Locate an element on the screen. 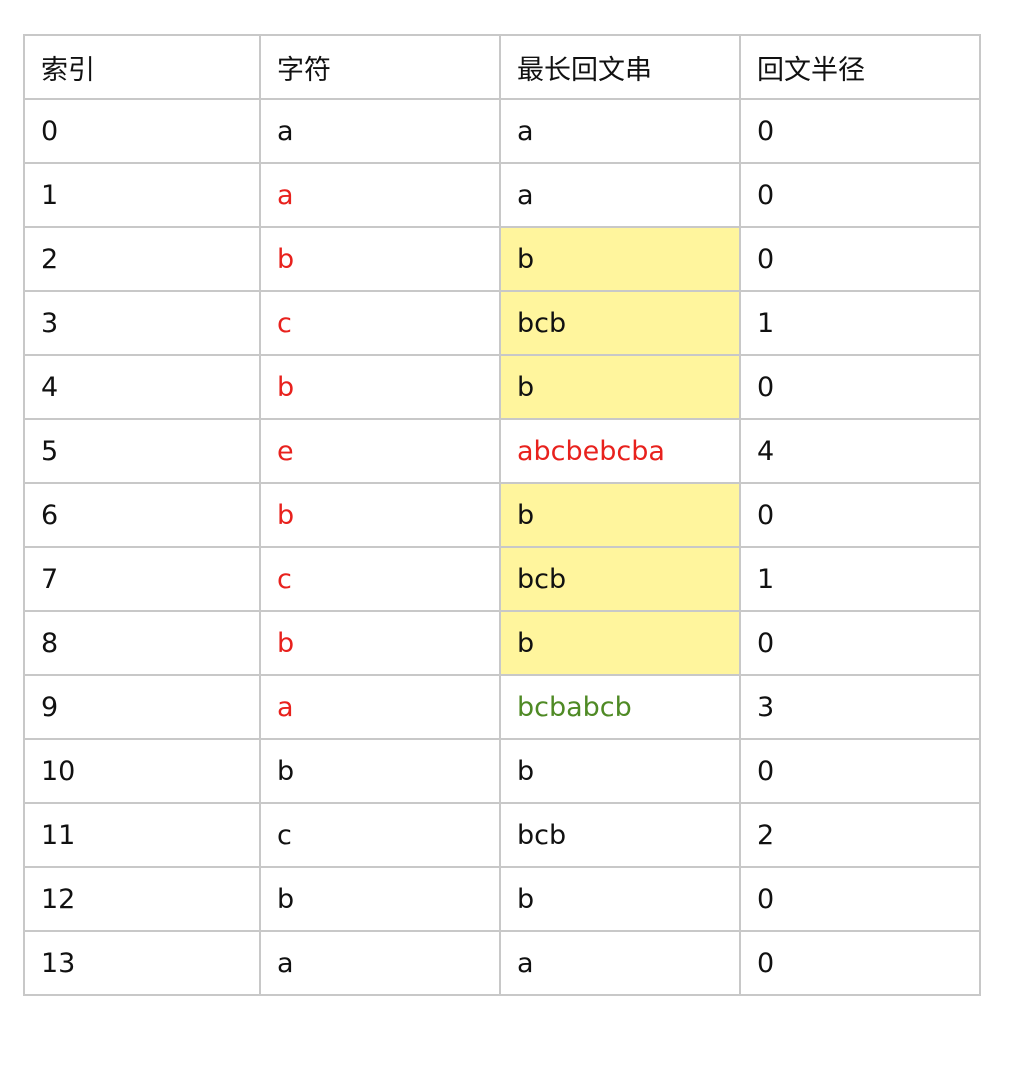 The width and height of the screenshot is (1012, 1080). cell-radius: 2 is located at coordinates (860, 835).